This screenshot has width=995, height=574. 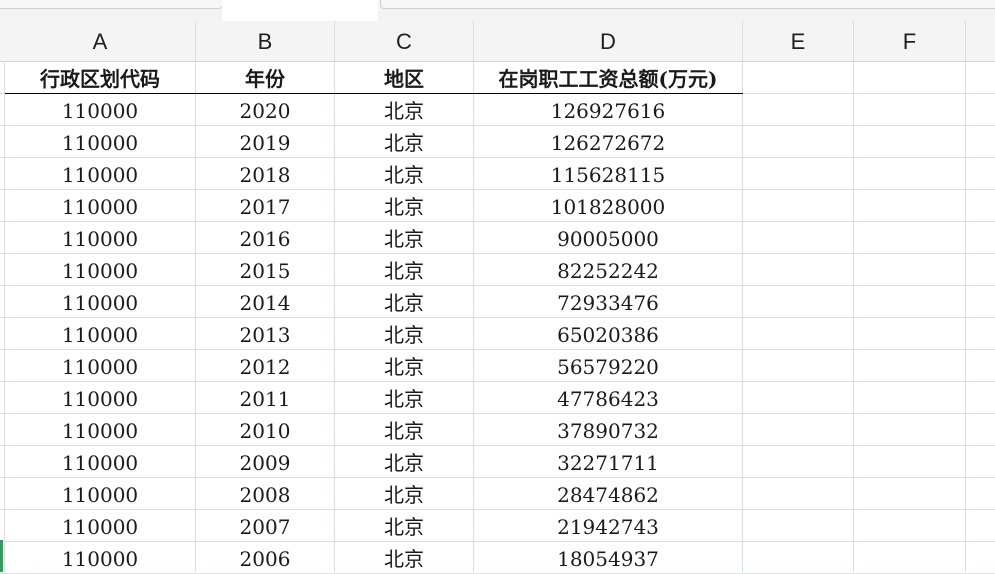 I want to click on cell-wage-total: 28474862, so click(x=608, y=494).